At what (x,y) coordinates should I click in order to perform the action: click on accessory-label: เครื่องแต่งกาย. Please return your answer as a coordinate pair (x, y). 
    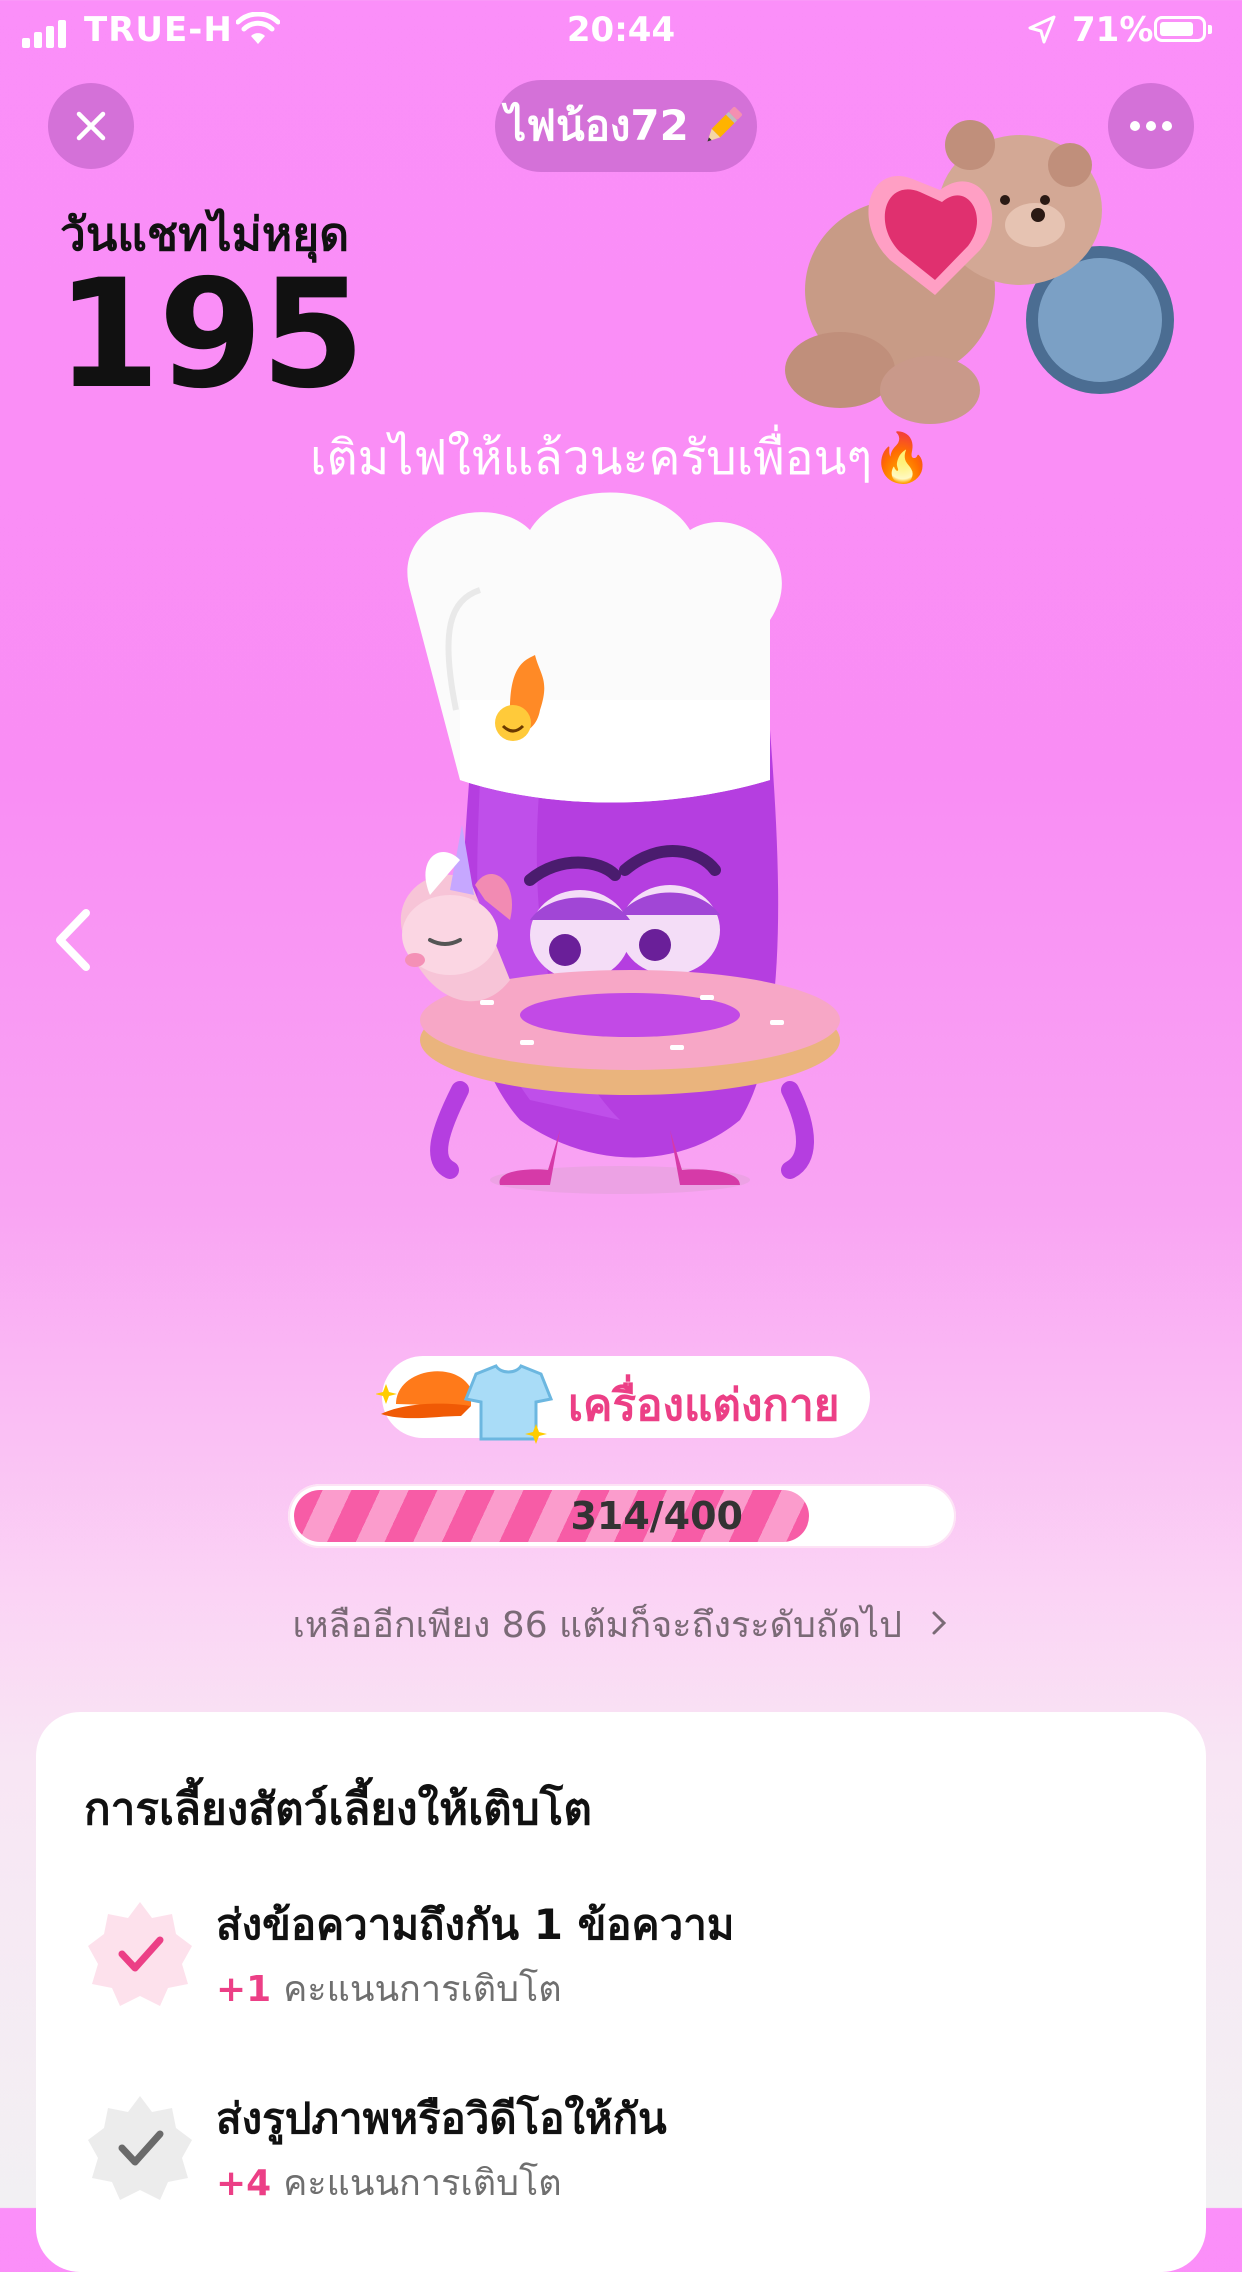
    Looking at the image, I should click on (704, 1405).